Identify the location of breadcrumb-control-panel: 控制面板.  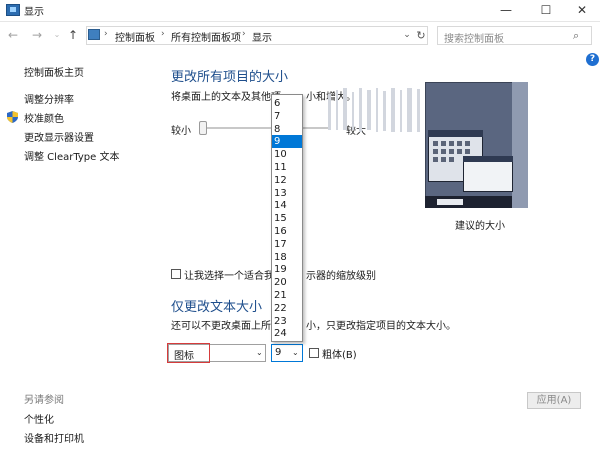
(135, 36).